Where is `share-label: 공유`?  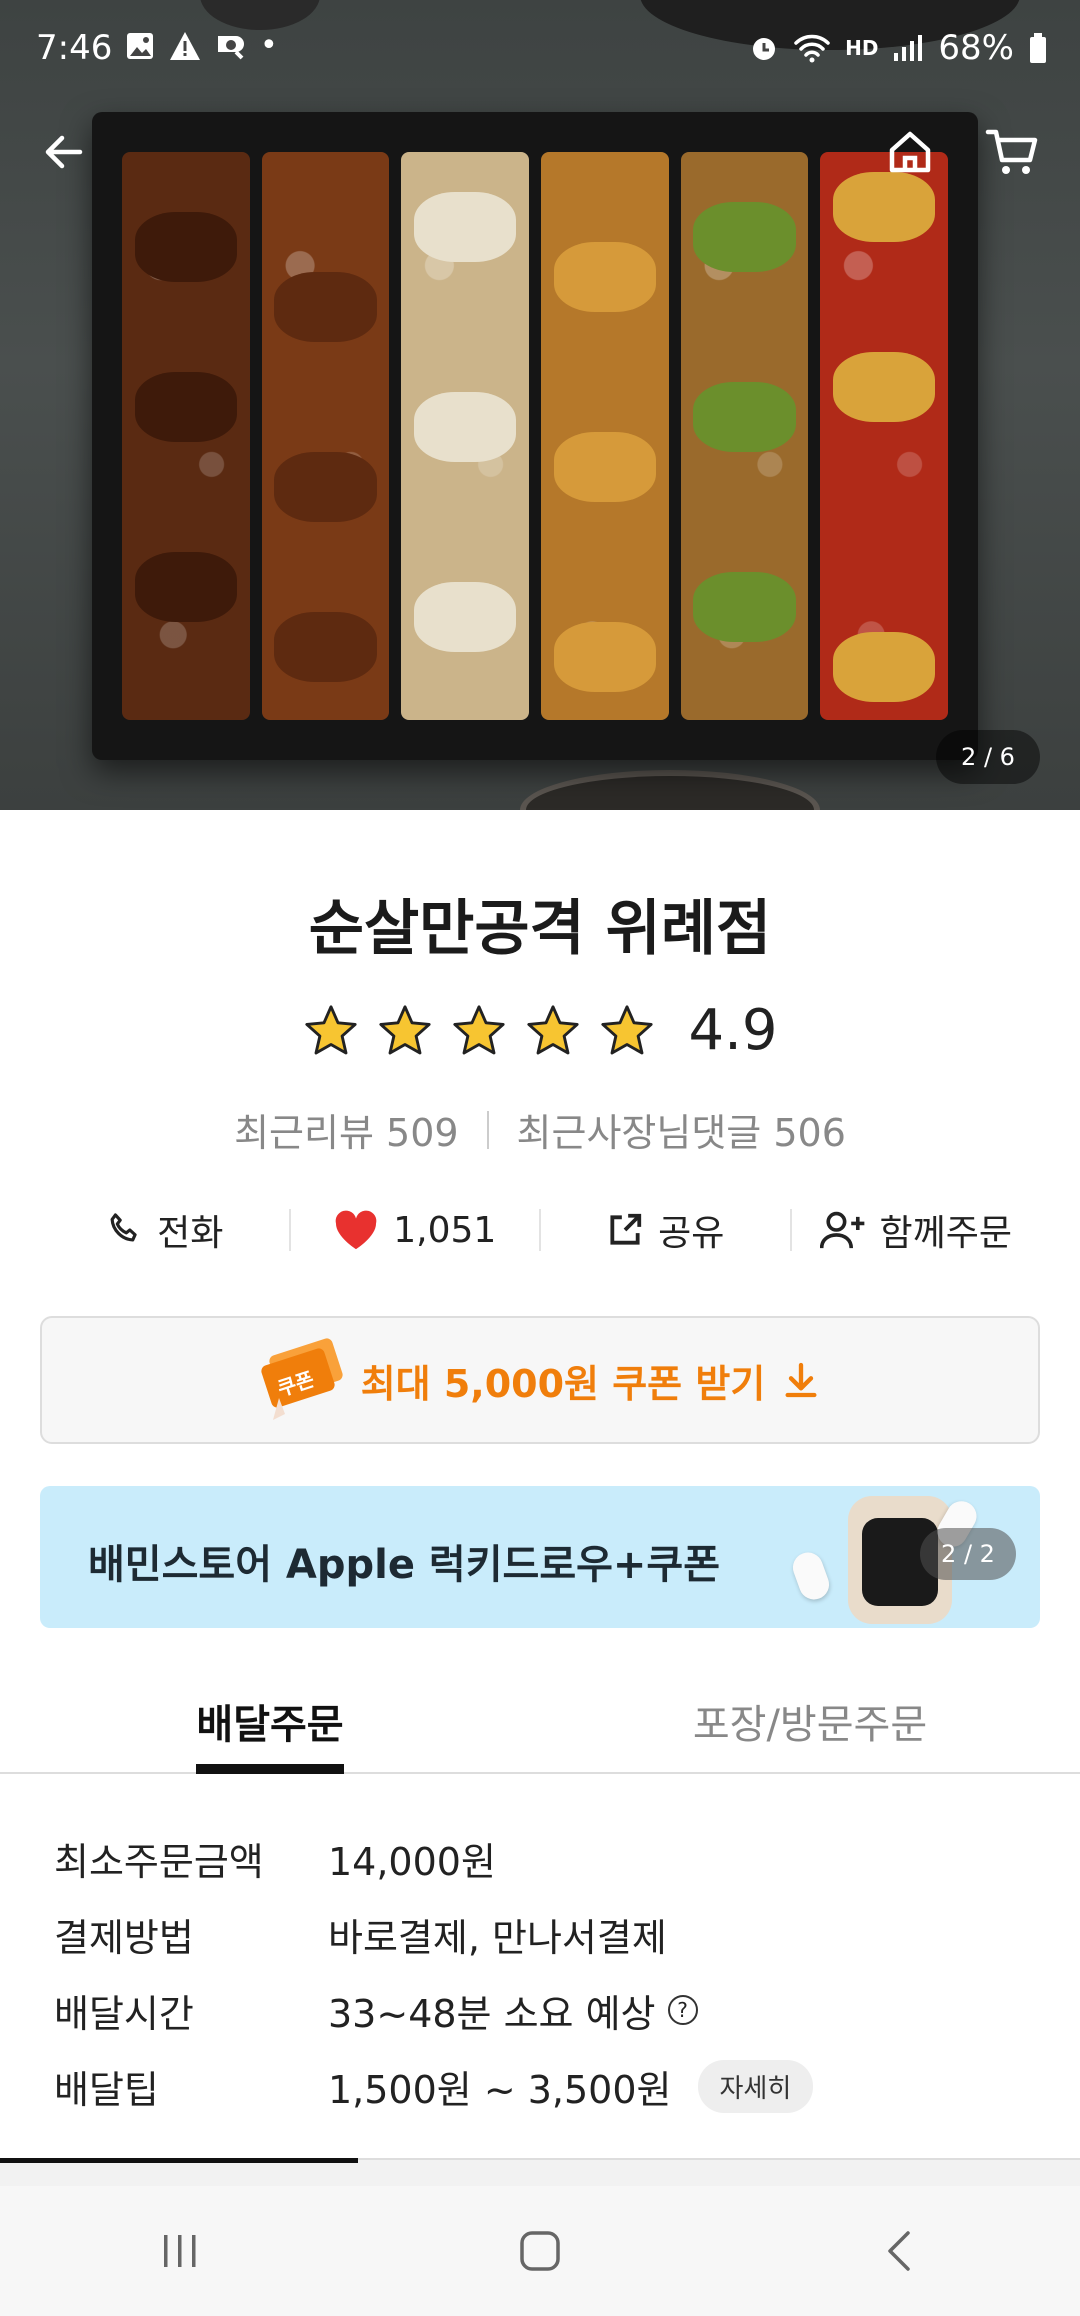
share-label: 공유 is located at coordinates (691, 1233).